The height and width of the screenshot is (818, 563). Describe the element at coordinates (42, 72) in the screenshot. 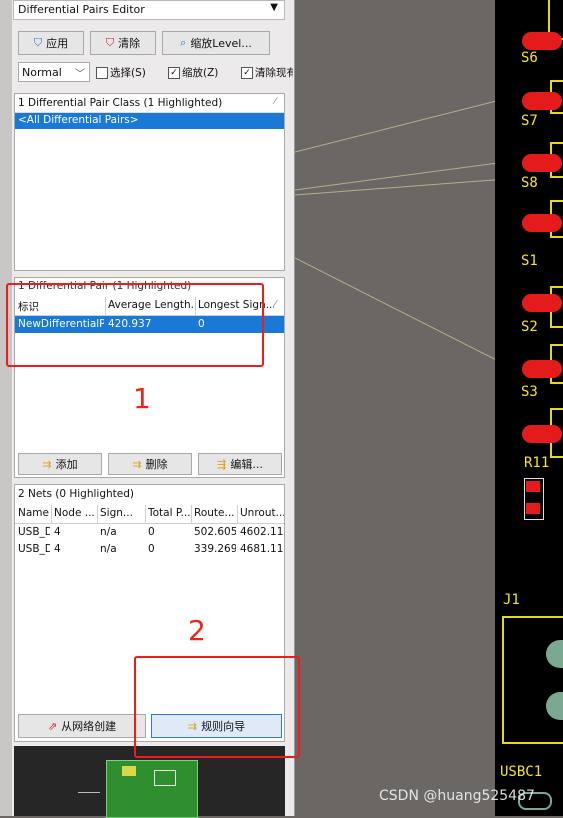

I see `mode-select-value: Normal` at that location.